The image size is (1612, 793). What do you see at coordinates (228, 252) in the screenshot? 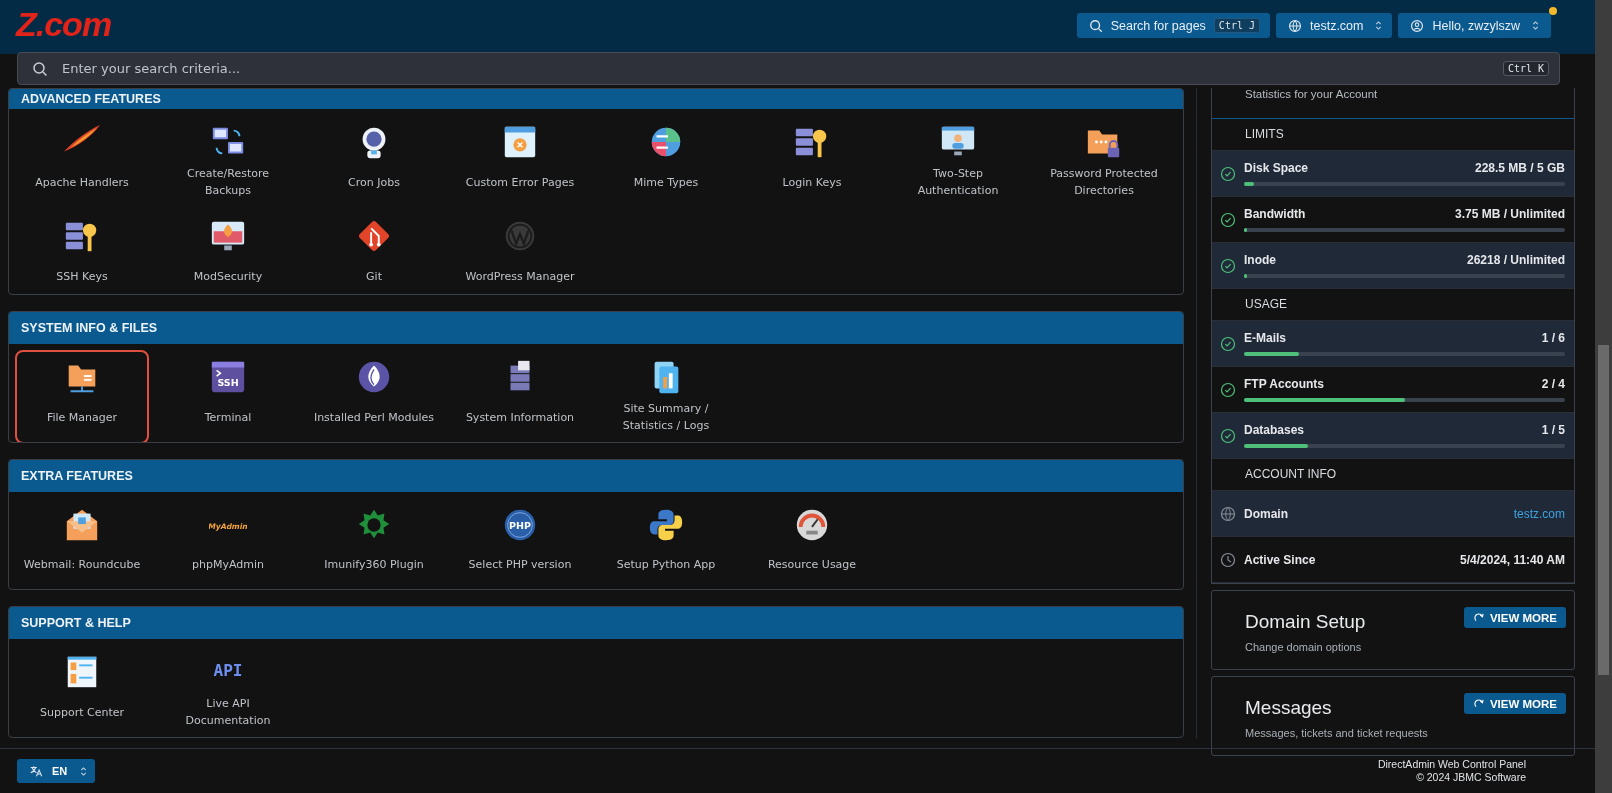
I see `feature-tile: ModSecurity` at bounding box center [228, 252].